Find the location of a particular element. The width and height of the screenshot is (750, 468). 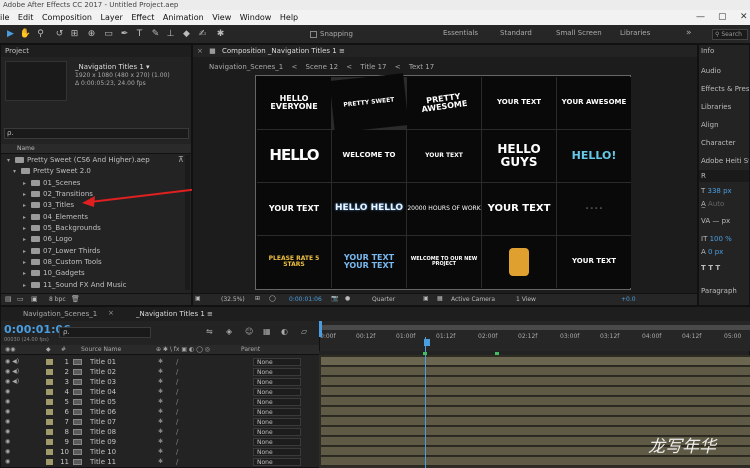

layer-row: ◉ 5 Title 05 ✱ / None is located at coordinates (160, 402).